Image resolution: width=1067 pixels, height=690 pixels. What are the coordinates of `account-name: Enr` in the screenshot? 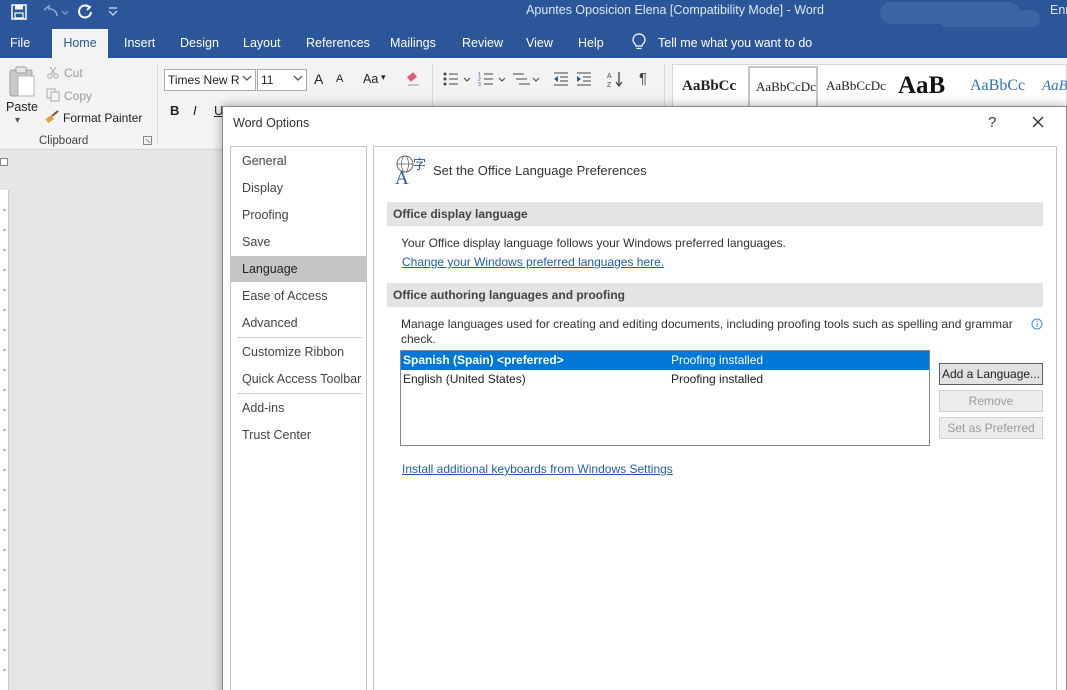 It's located at (1058, 10).